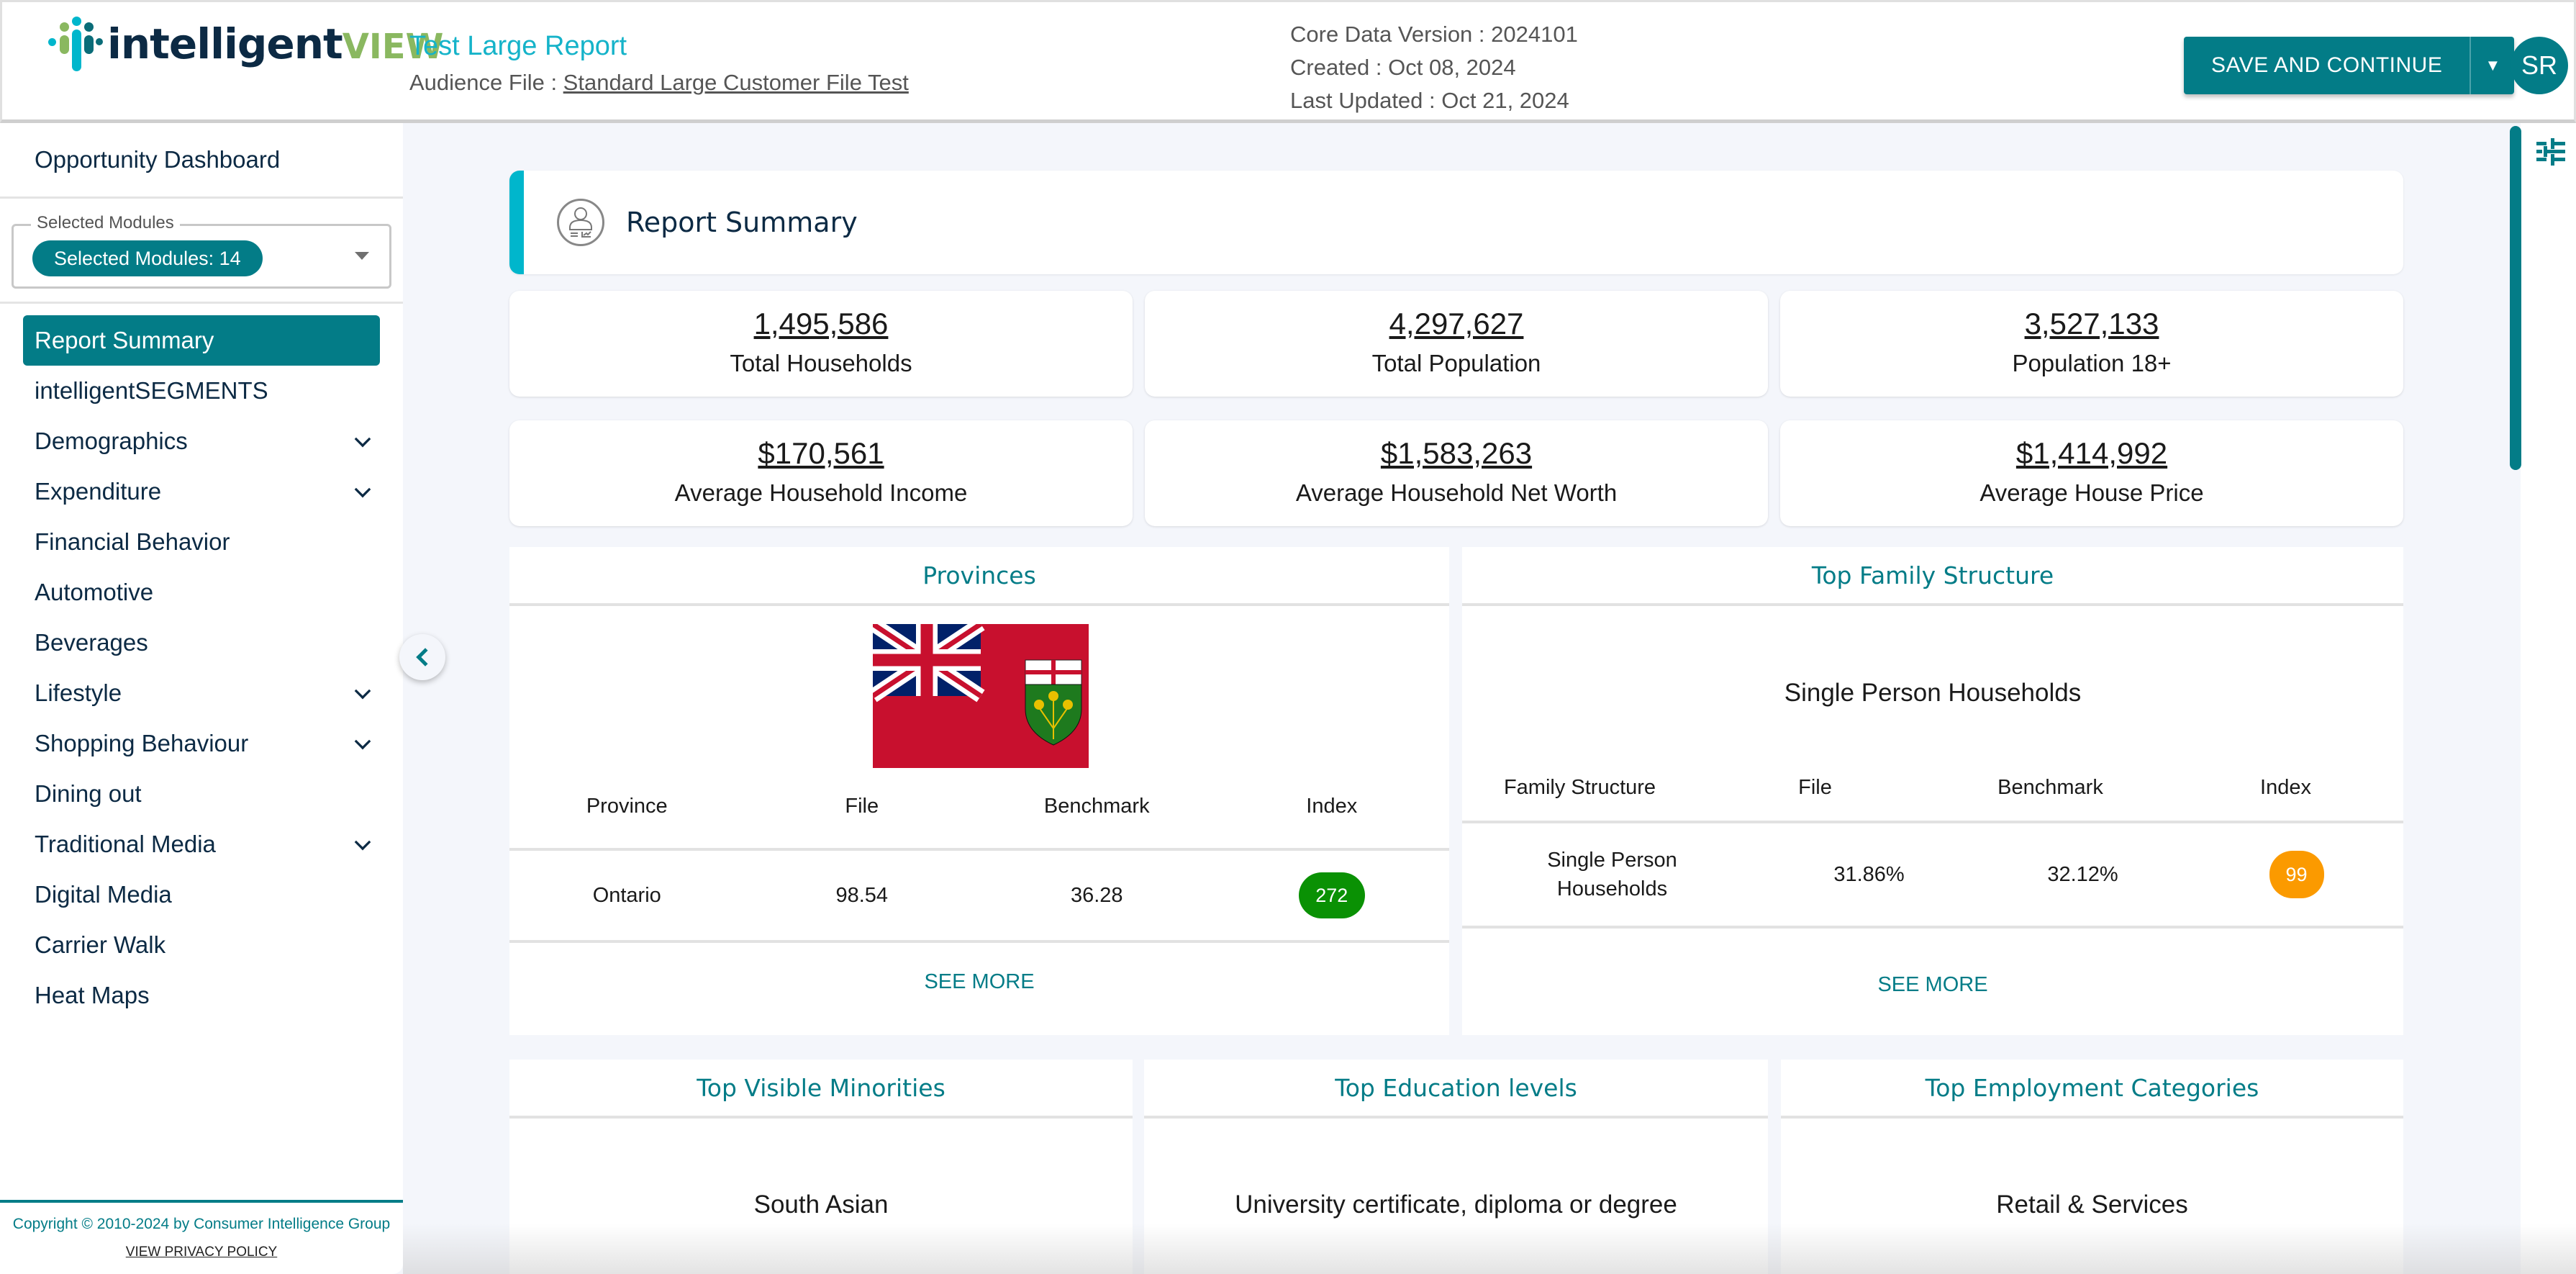  I want to click on sidebar-item-label: Report Summary, so click(125, 340).